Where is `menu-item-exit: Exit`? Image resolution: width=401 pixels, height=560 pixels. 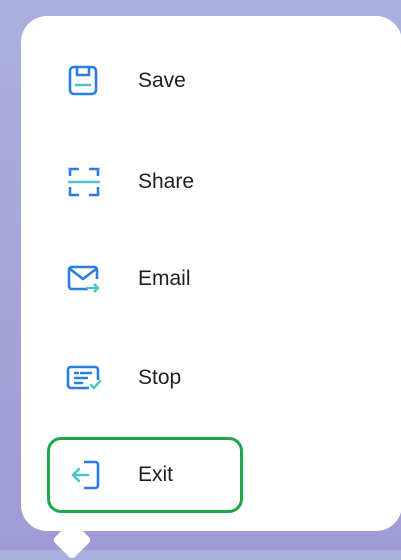 menu-item-exit: Exit is located at coordinates (145, 475).